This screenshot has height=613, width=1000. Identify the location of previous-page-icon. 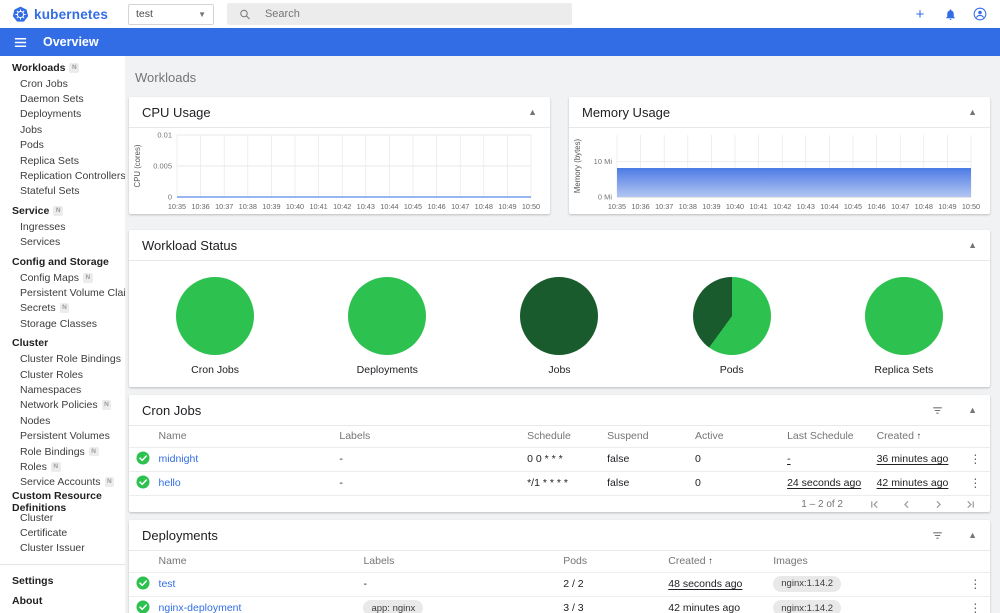
(906, 504).